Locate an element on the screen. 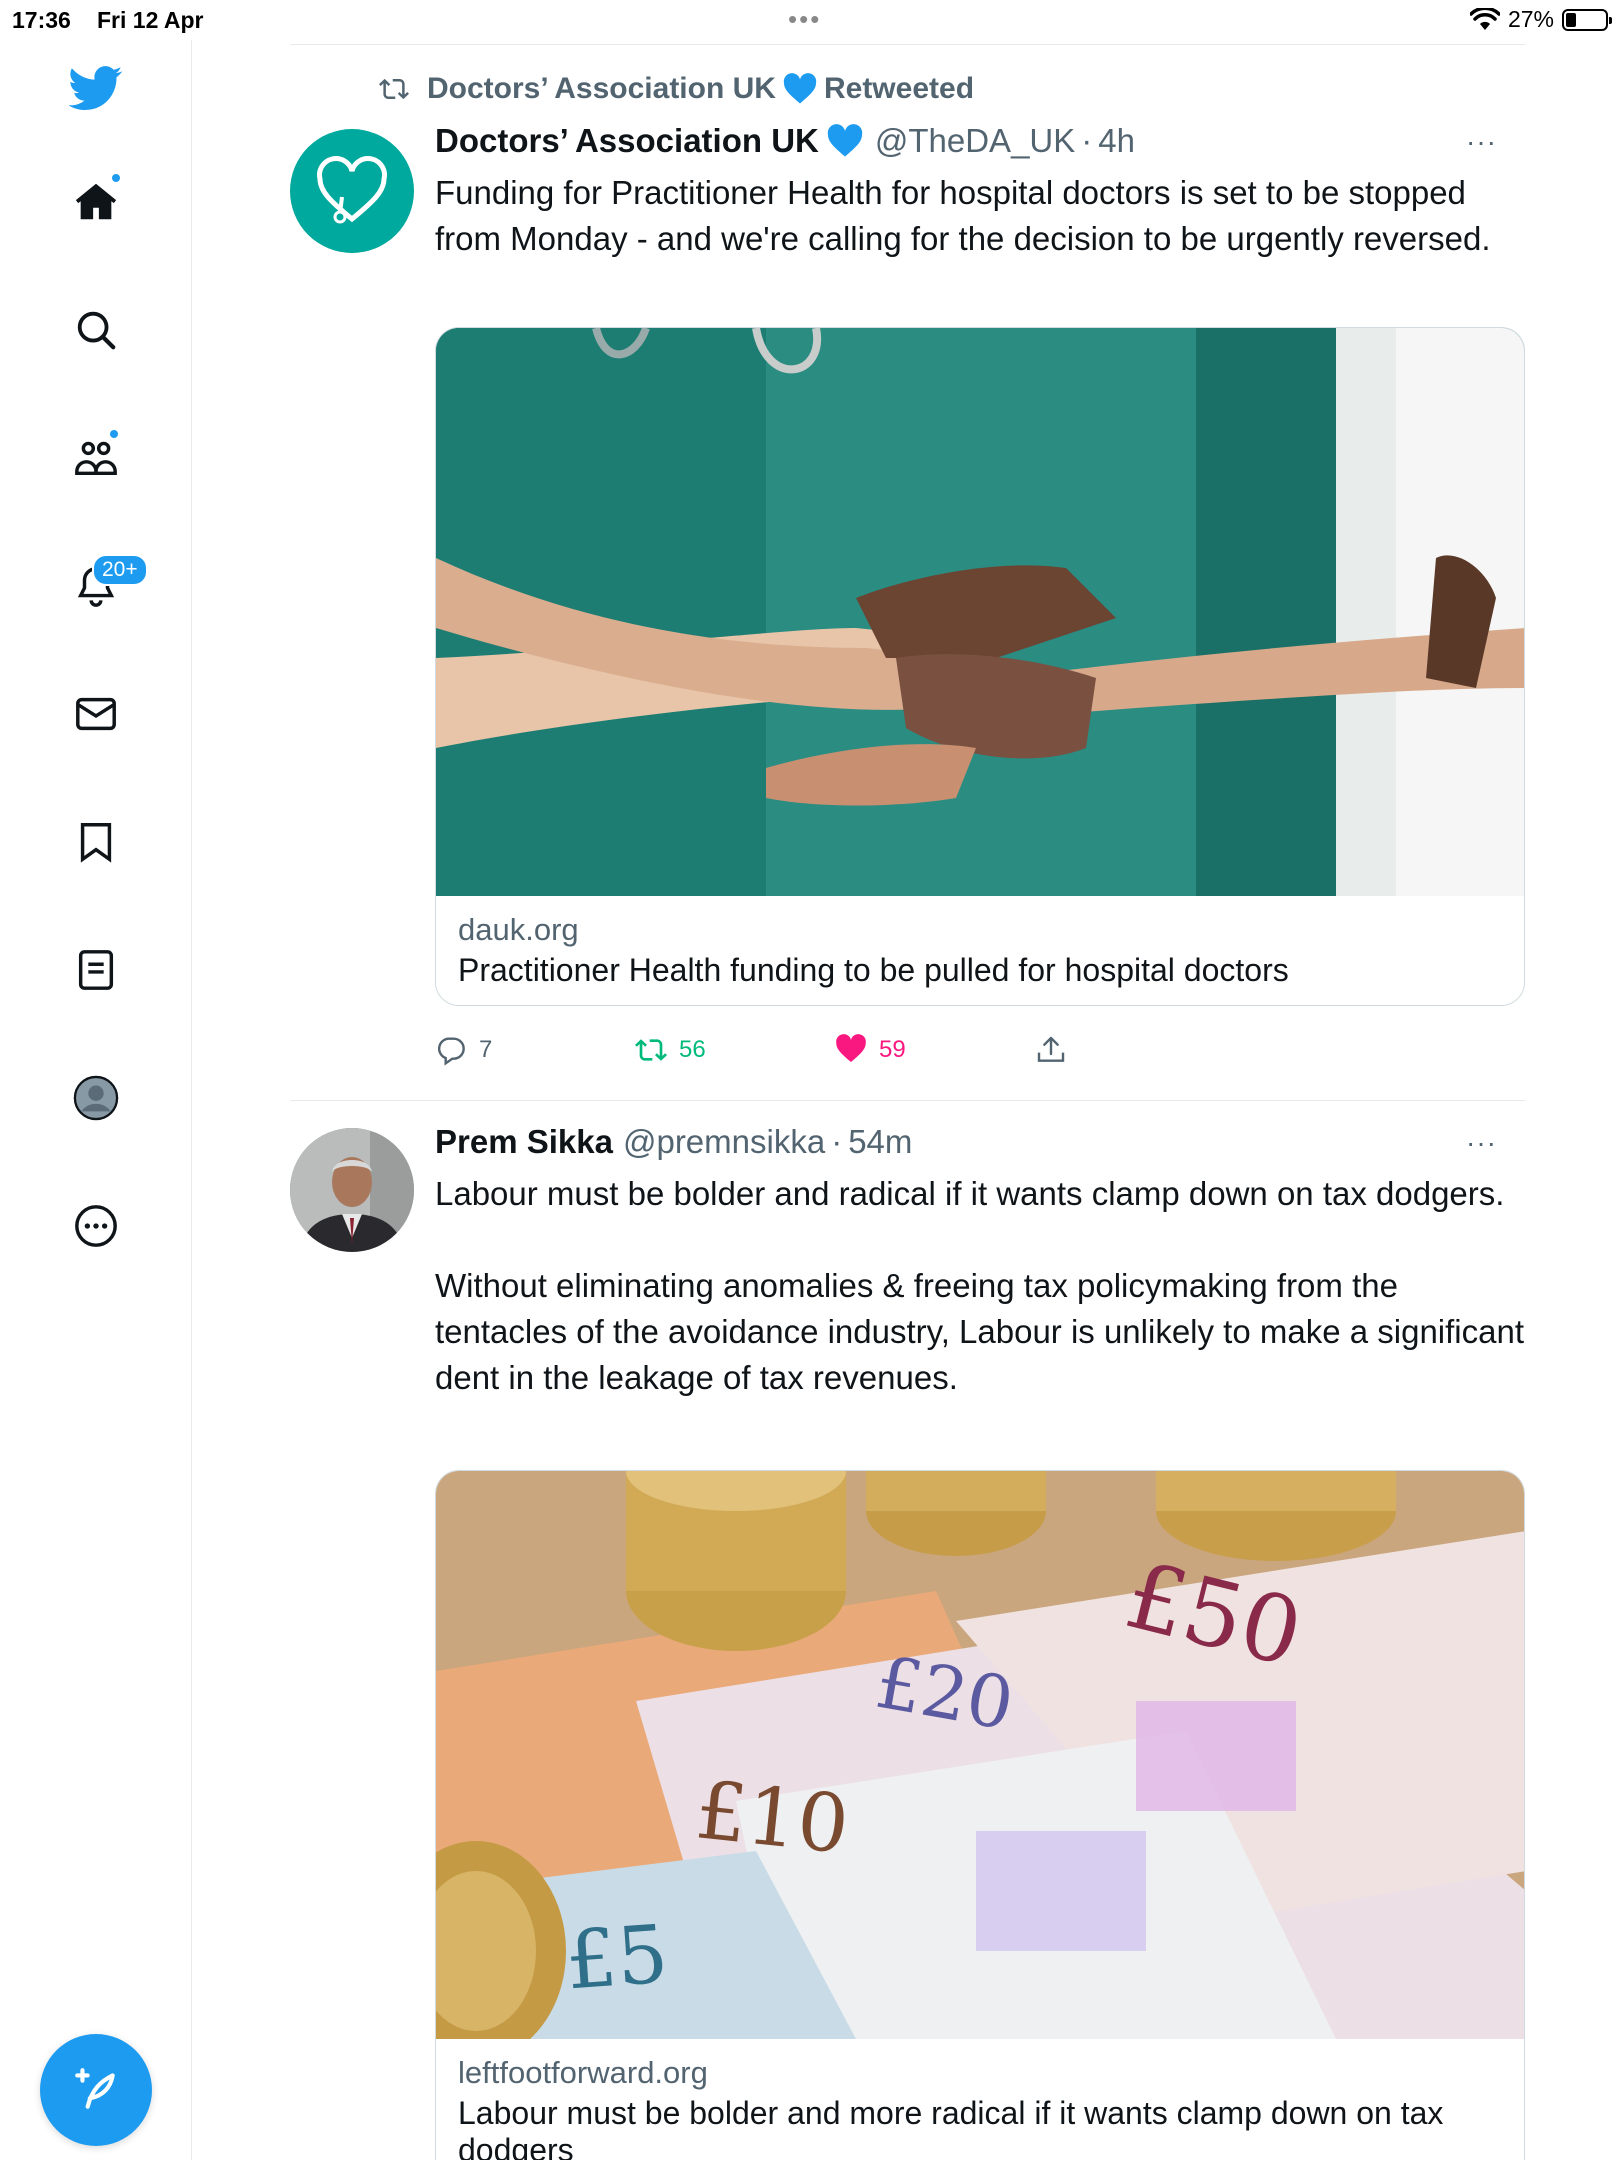 Image resolution: width=1620 pixels, height=2160 pixels. compose-feather-icon is located at coordinates (95, 2088).